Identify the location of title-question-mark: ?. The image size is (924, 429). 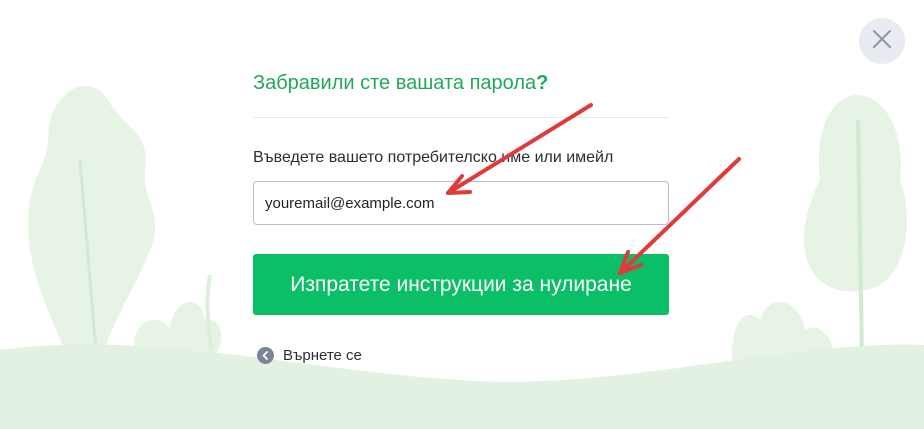
(542, 83).